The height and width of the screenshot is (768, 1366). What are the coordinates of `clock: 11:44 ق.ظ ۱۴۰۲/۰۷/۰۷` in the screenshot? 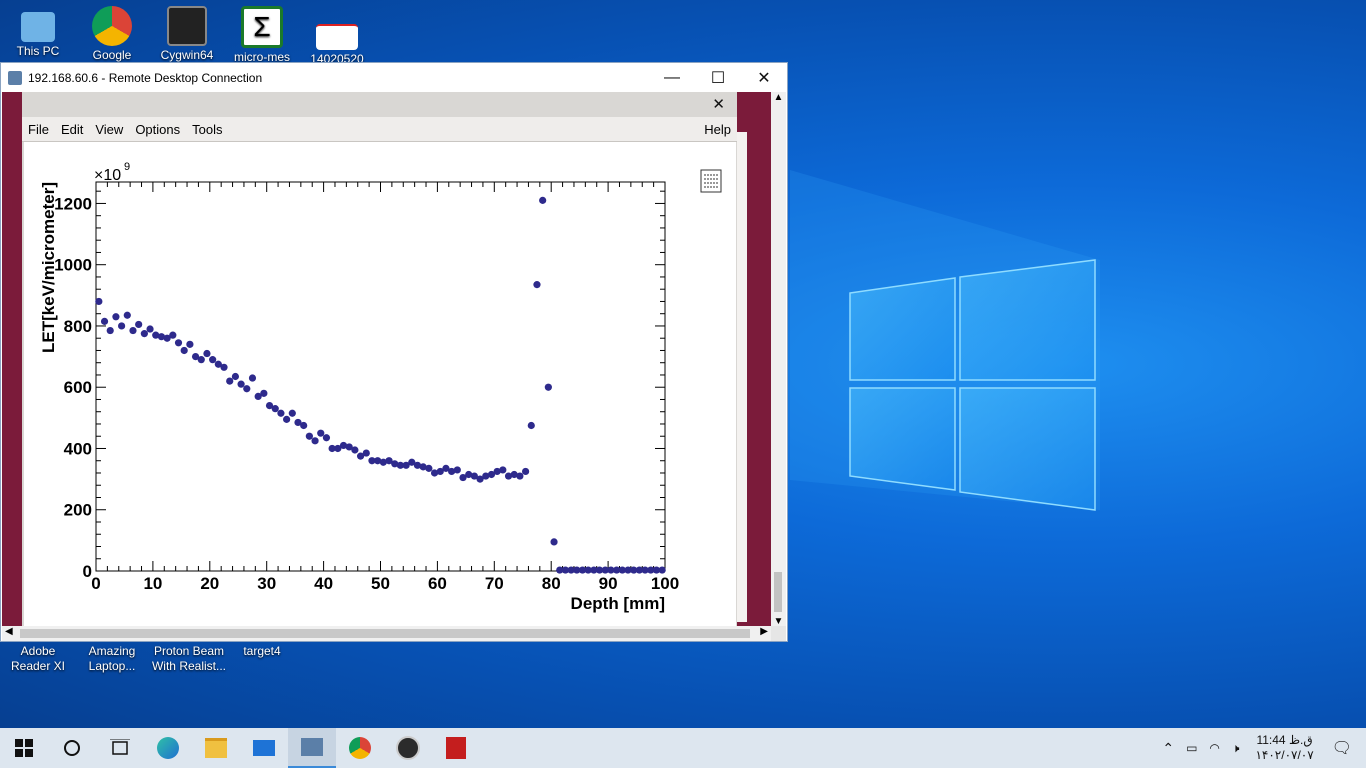 It's located at (1284, 748).